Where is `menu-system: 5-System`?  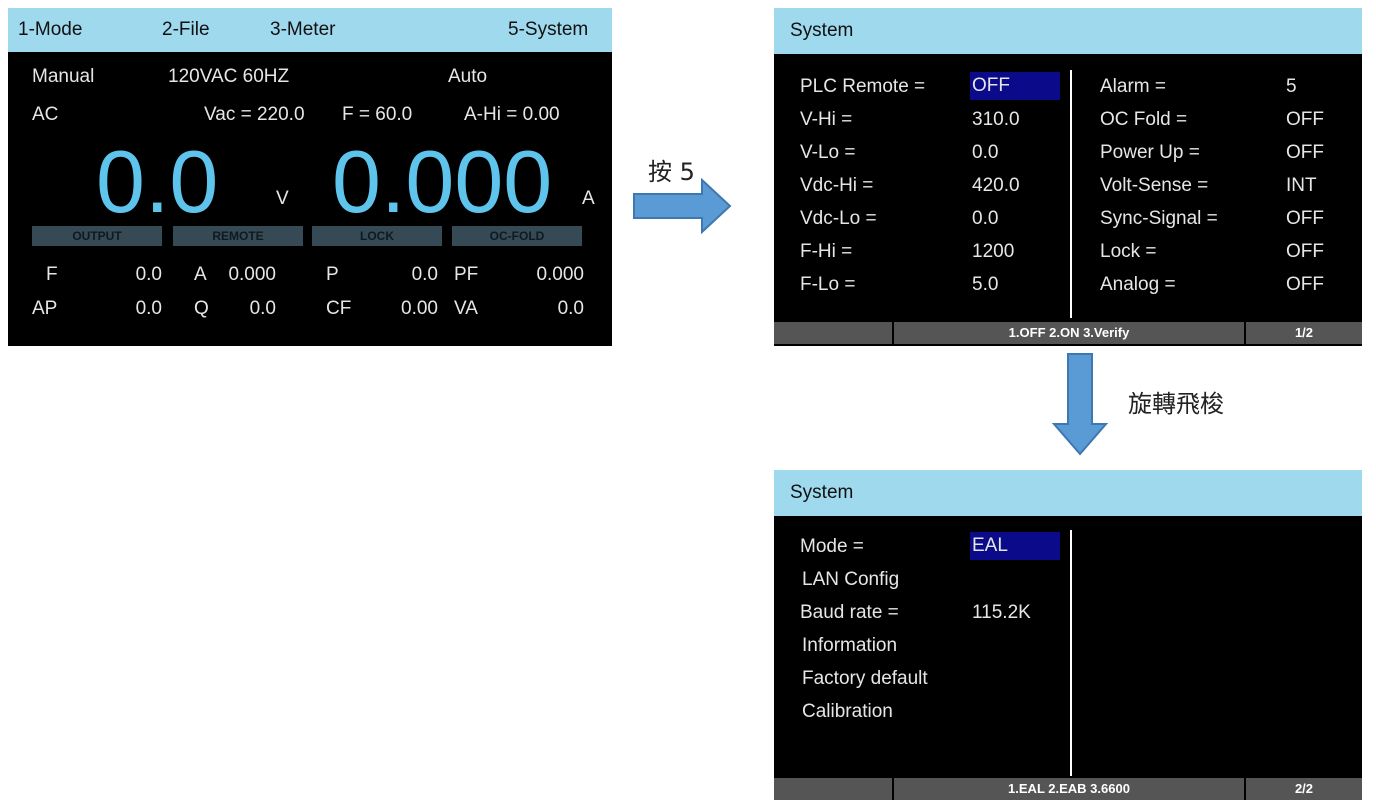 menu-system: 5-System is located at coordinates (548, 30).